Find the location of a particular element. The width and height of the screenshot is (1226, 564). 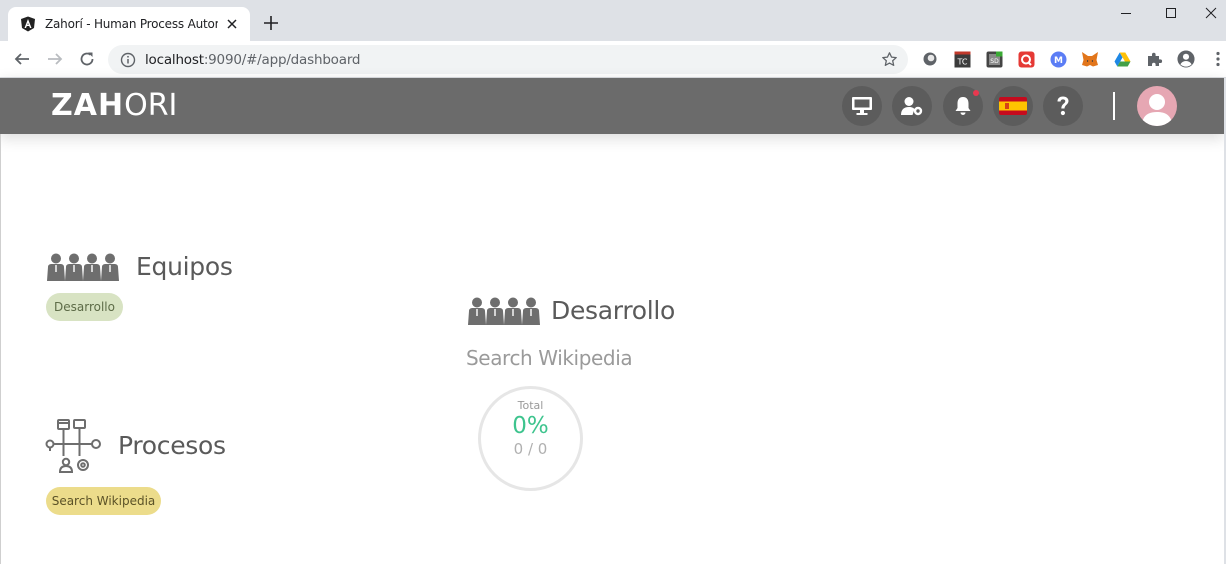

url-text: localhost:9090/#/app/dashboard is located at coordinates (253, 59).